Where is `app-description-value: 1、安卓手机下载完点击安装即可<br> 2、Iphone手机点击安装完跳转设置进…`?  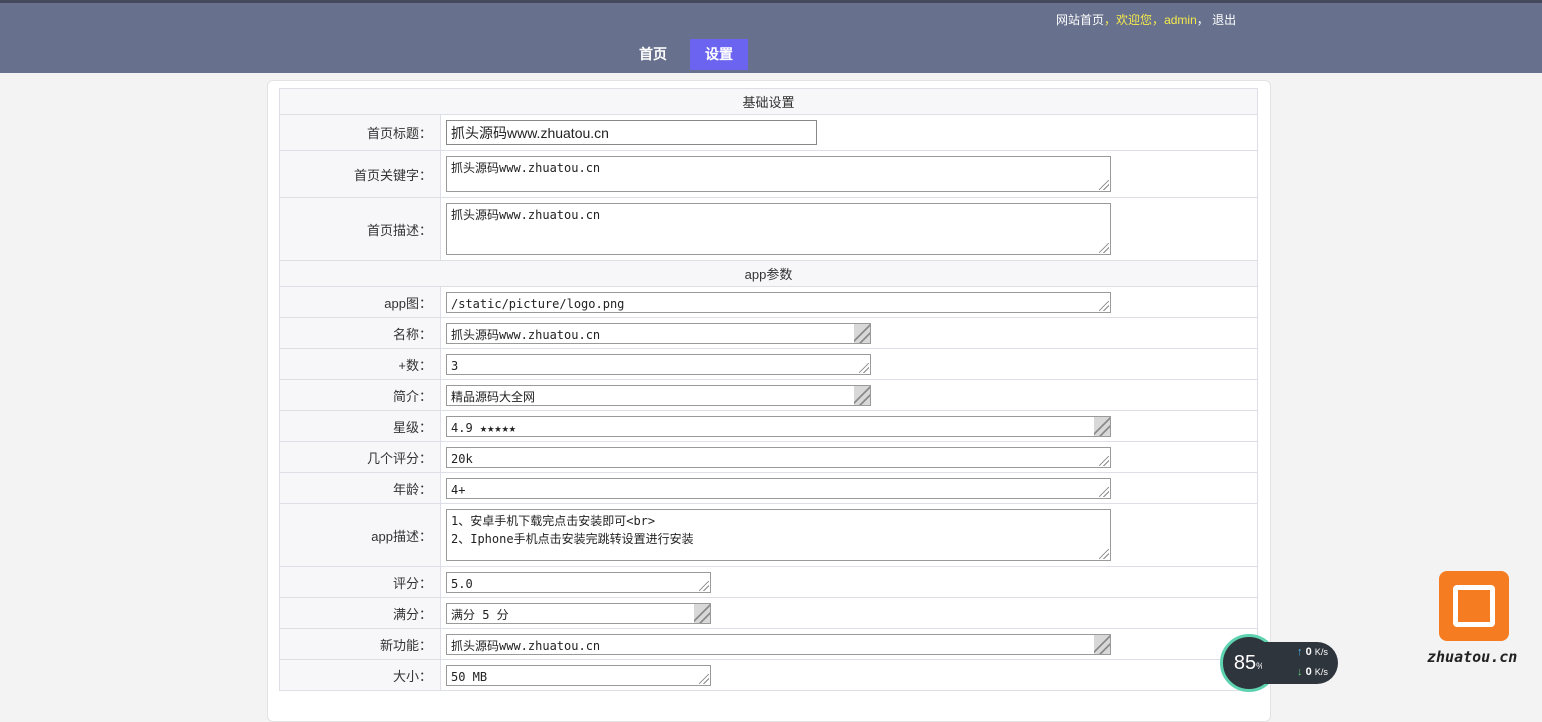 app-description-value: 1、安卓手机下载完点击安装即可<br> 2、Iphone手机点击安装完跳转设置进… is located at coordinates (572, 530).